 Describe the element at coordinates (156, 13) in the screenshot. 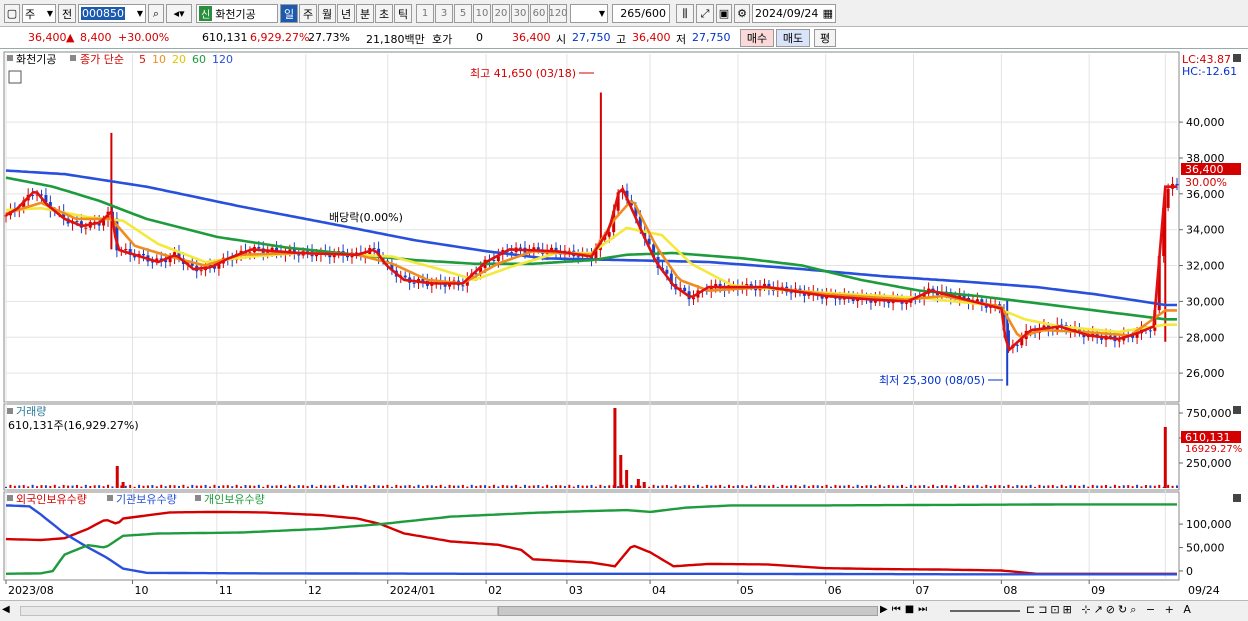

I see `search-icon: ⌕` at that location.